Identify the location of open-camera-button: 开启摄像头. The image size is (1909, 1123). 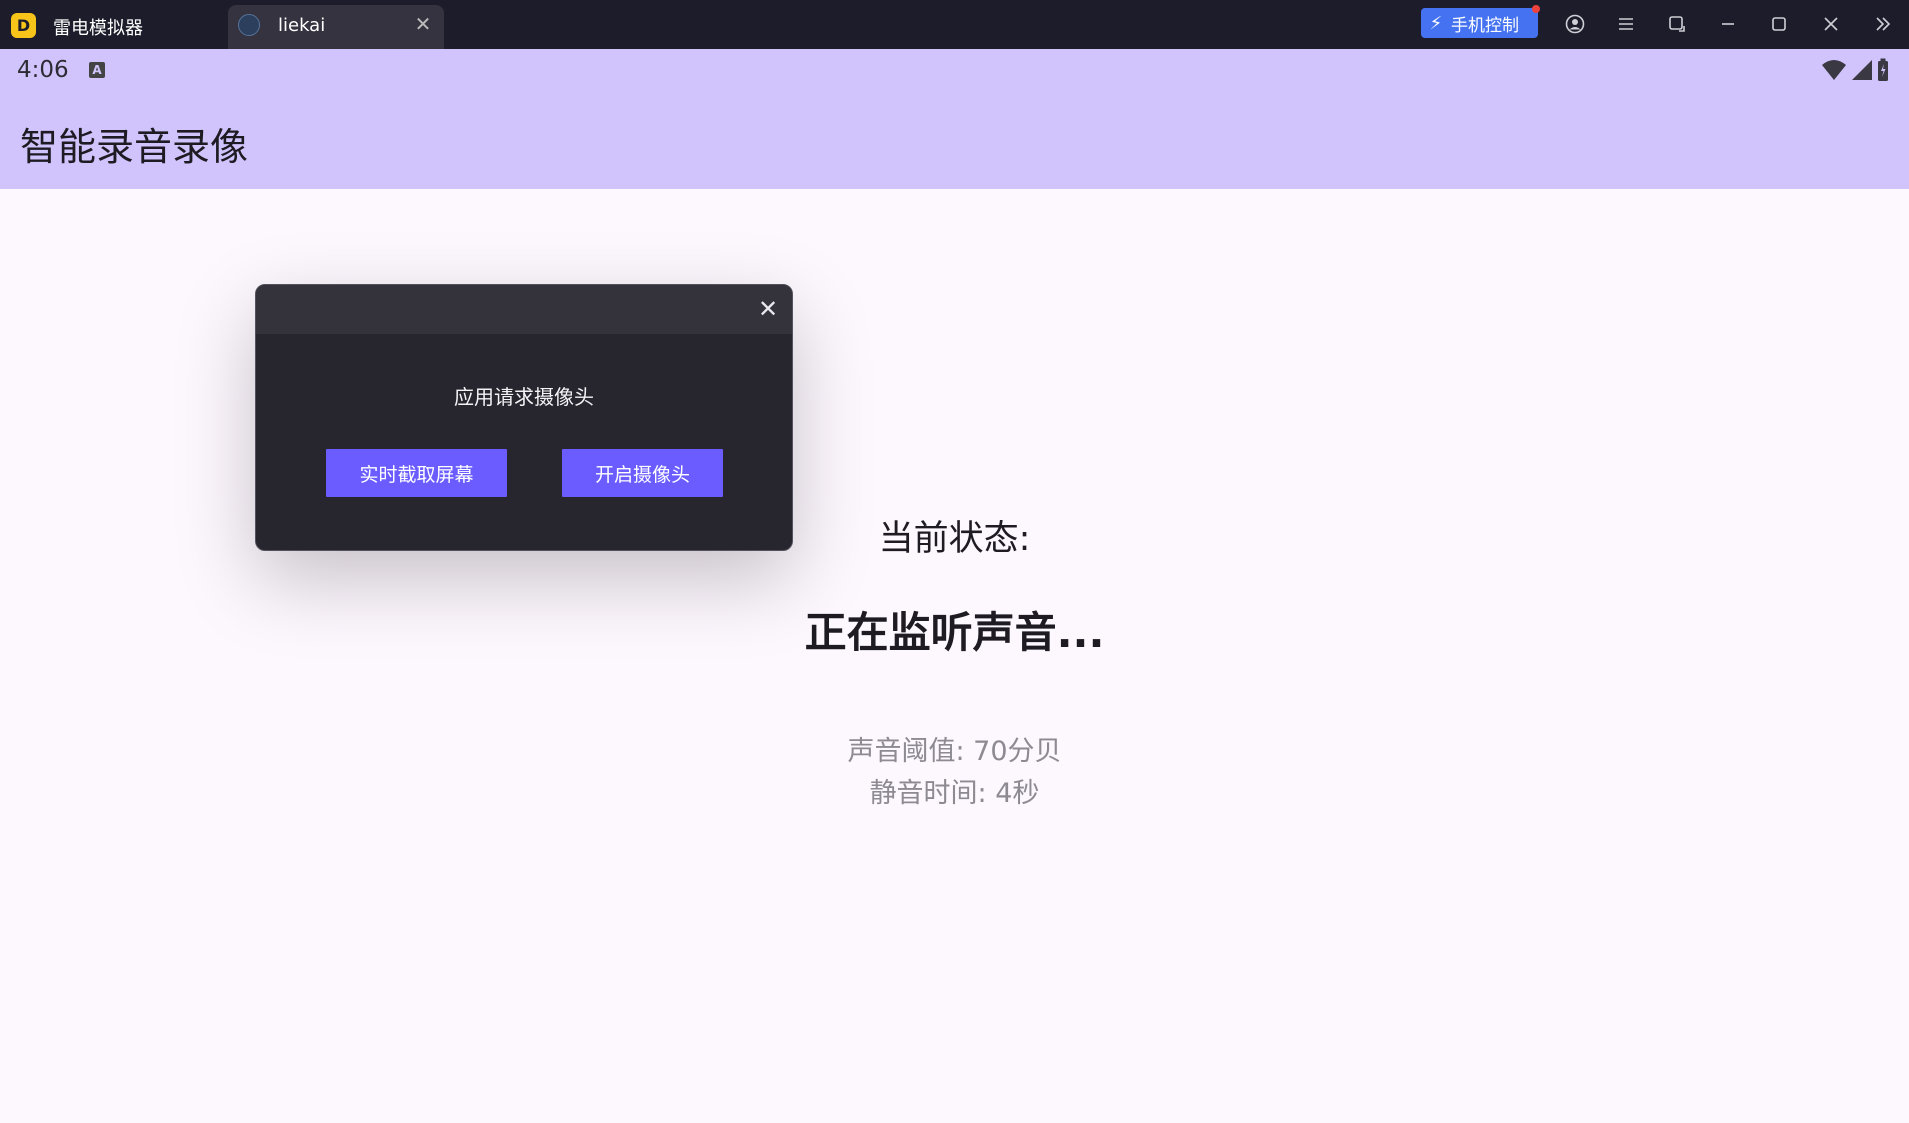
(642, 473).